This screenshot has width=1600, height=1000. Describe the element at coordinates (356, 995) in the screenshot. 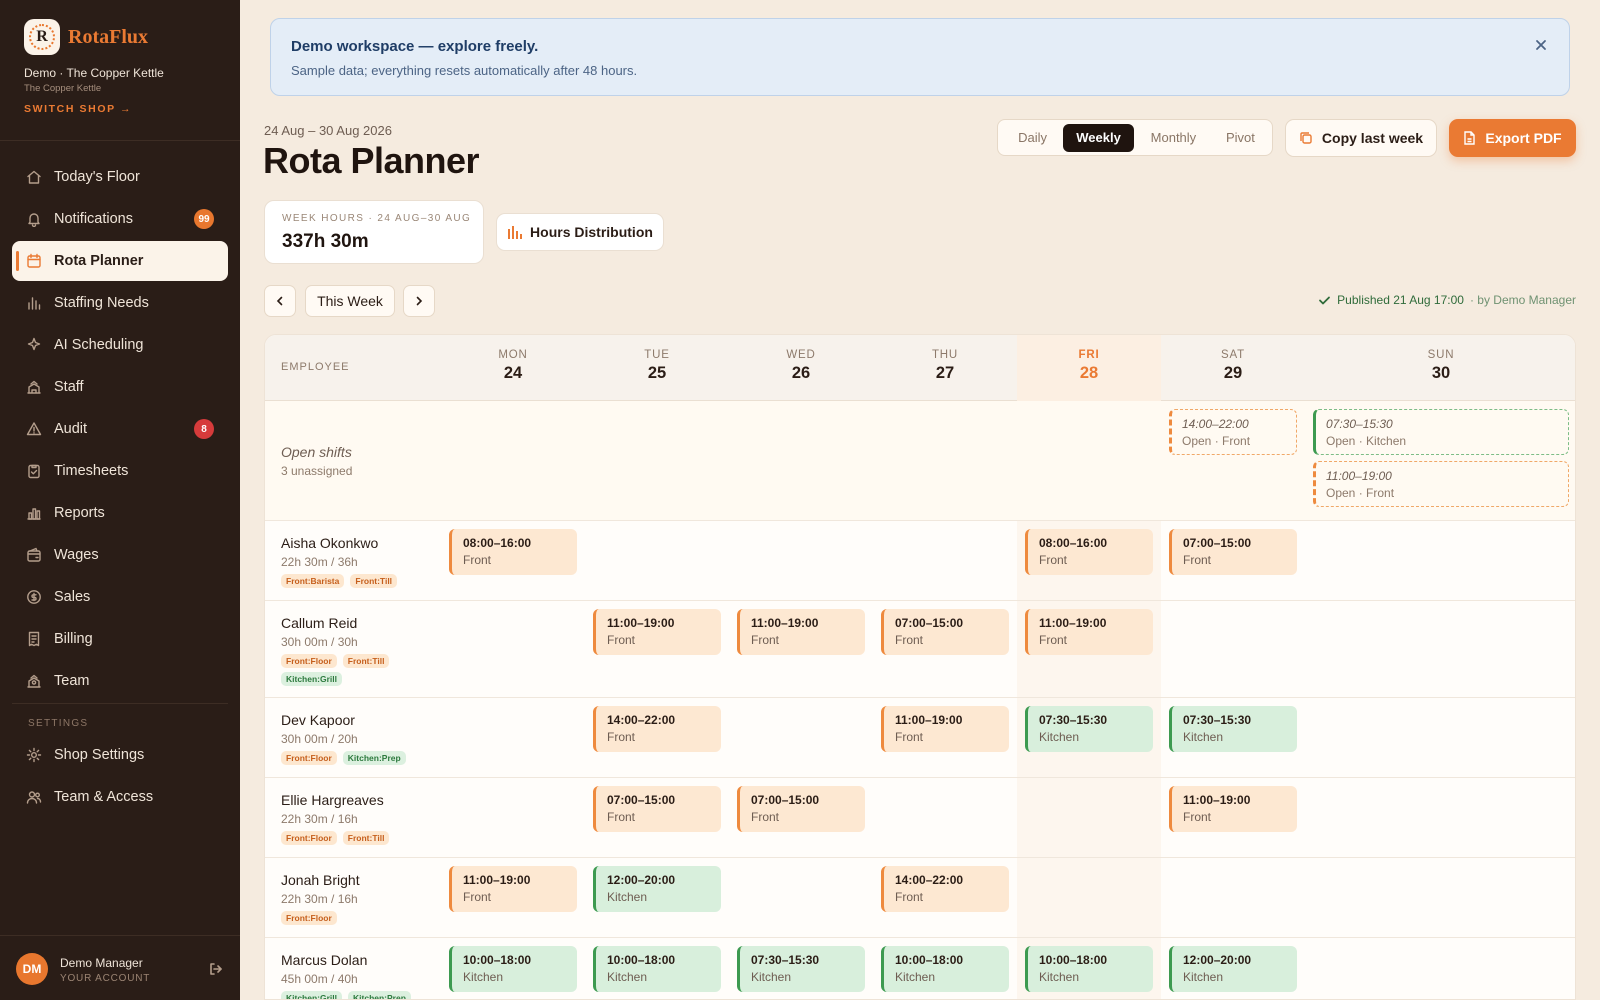

I see `skill-tags: Kitchen:Grill Kitchen:Prep` at that location.